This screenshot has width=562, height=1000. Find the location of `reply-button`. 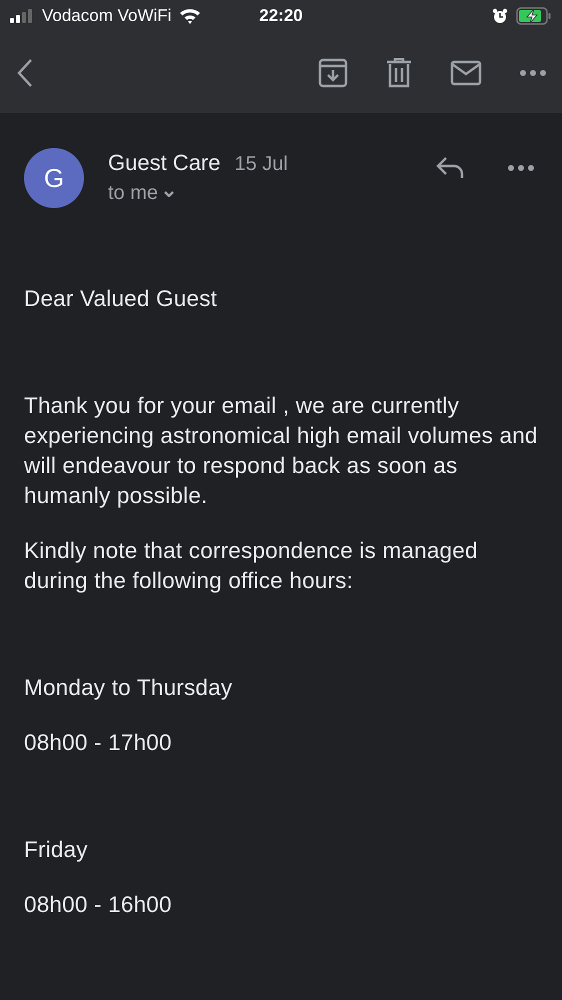

reply-button is located at coordinates (450, 168).